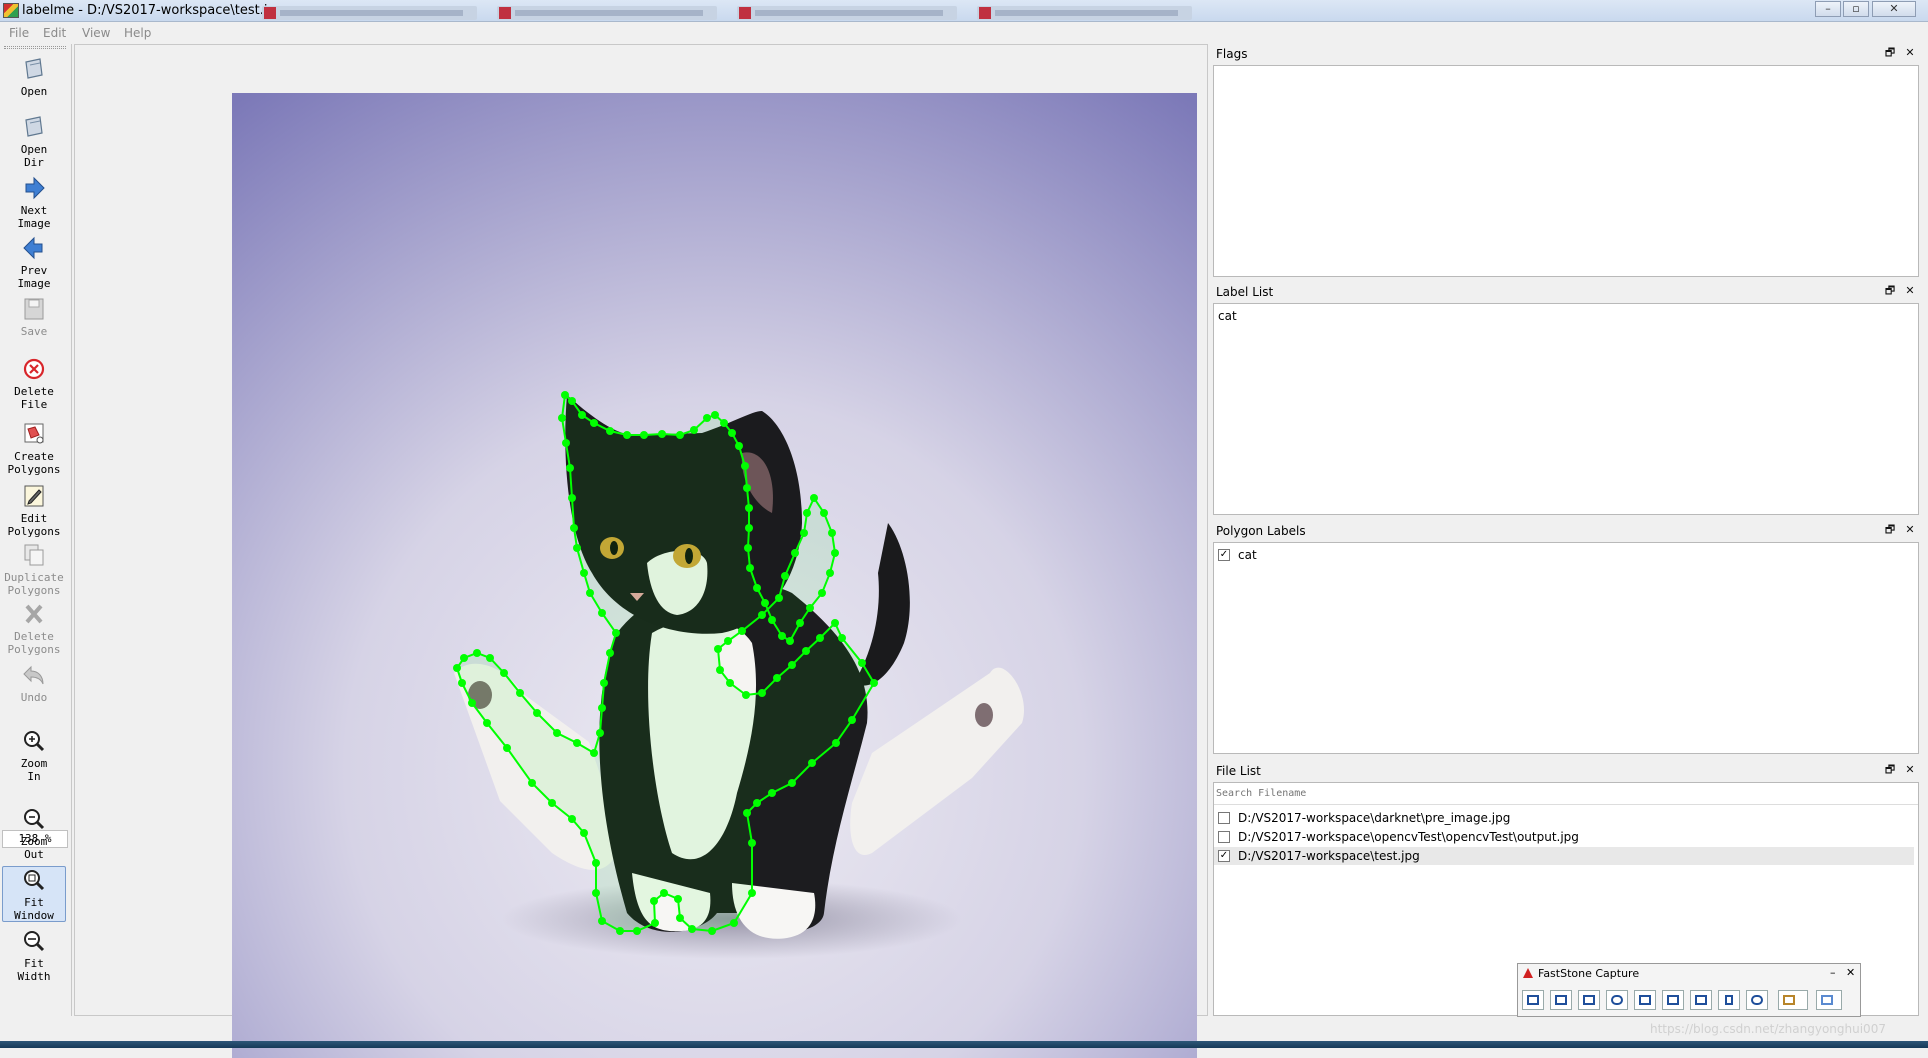  What do you see at coordinates (34, 448) in the screenshot?
I see `create-polygons-button: Create Polygons` at bounding box center [34, 448].